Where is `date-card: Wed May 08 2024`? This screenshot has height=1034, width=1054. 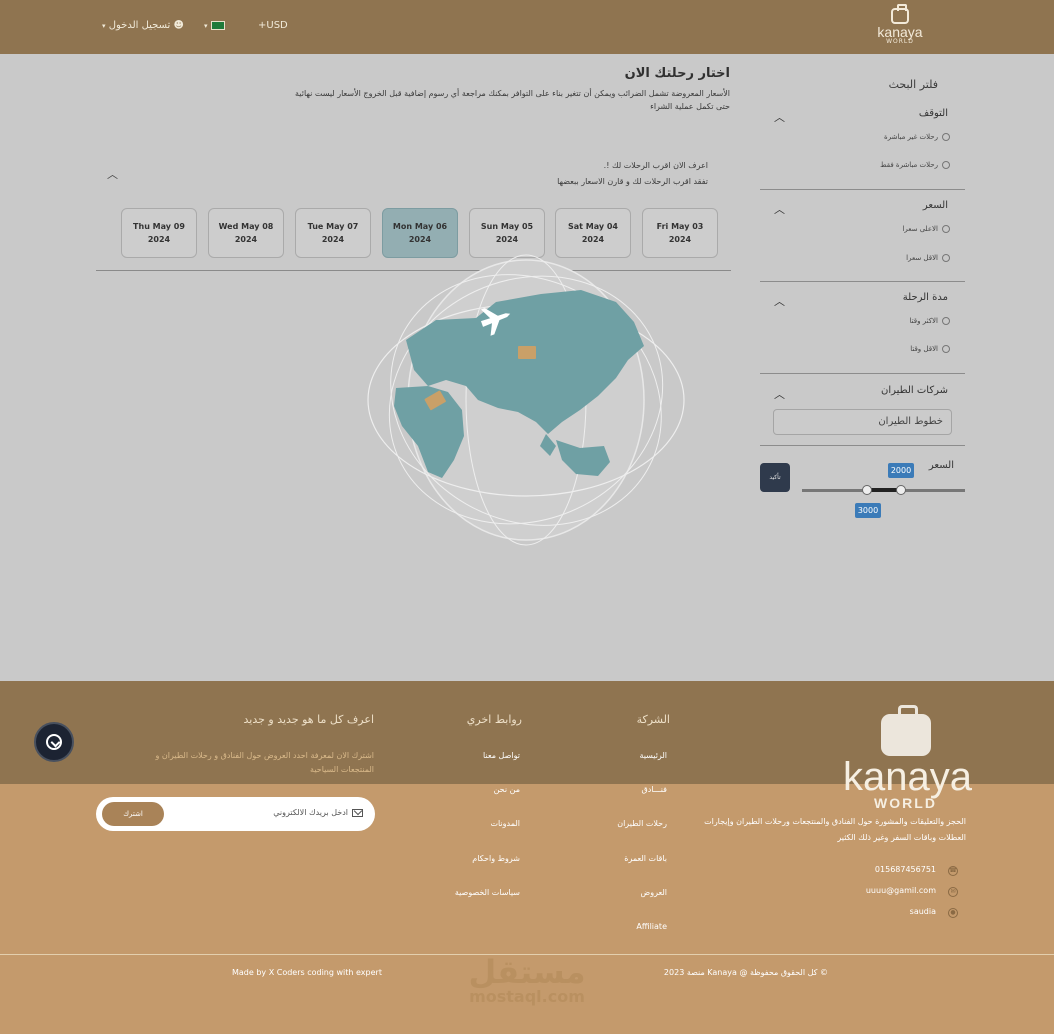 date-card: Wed May 08 2024 is located at coordinates (246, 233).